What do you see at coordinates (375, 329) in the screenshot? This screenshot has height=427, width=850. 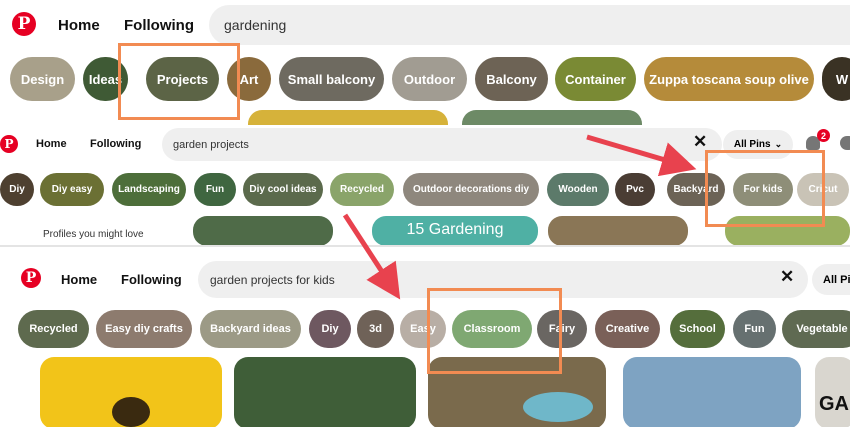 I see `chip-3d: 3d` at bounding box center [375, 329].